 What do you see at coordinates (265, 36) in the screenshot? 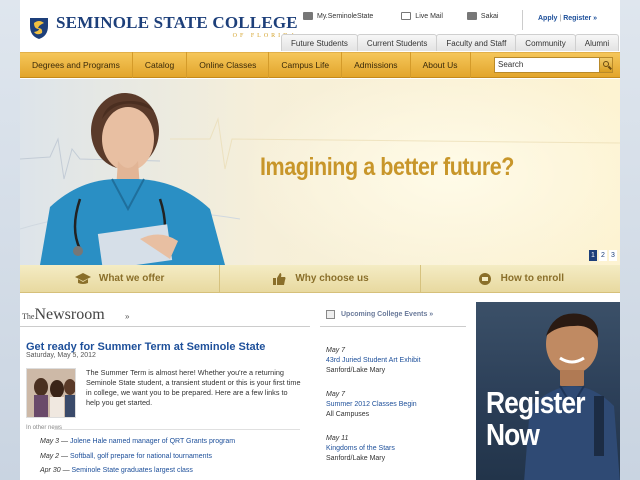
I see `logo-subtitle: OF FLORIDA` at bounding box center [265, 36].